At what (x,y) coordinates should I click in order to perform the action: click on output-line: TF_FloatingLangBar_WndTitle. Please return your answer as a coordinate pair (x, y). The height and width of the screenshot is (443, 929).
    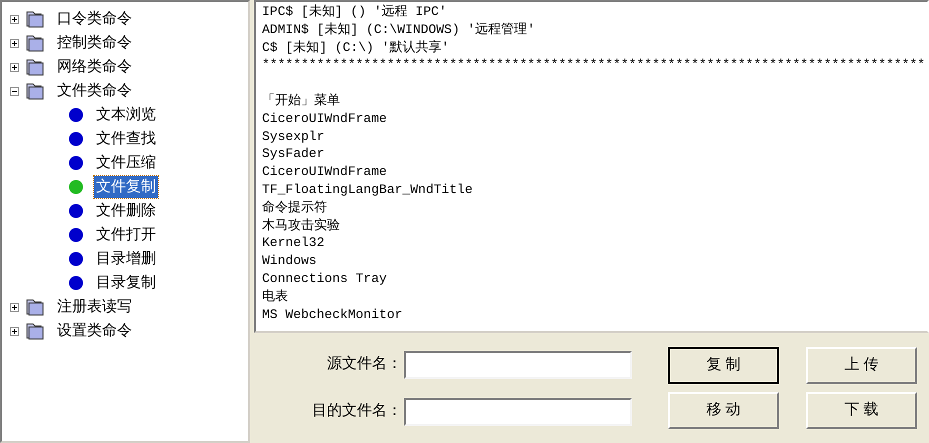
    Looking at the image, I should click on (367, 189).